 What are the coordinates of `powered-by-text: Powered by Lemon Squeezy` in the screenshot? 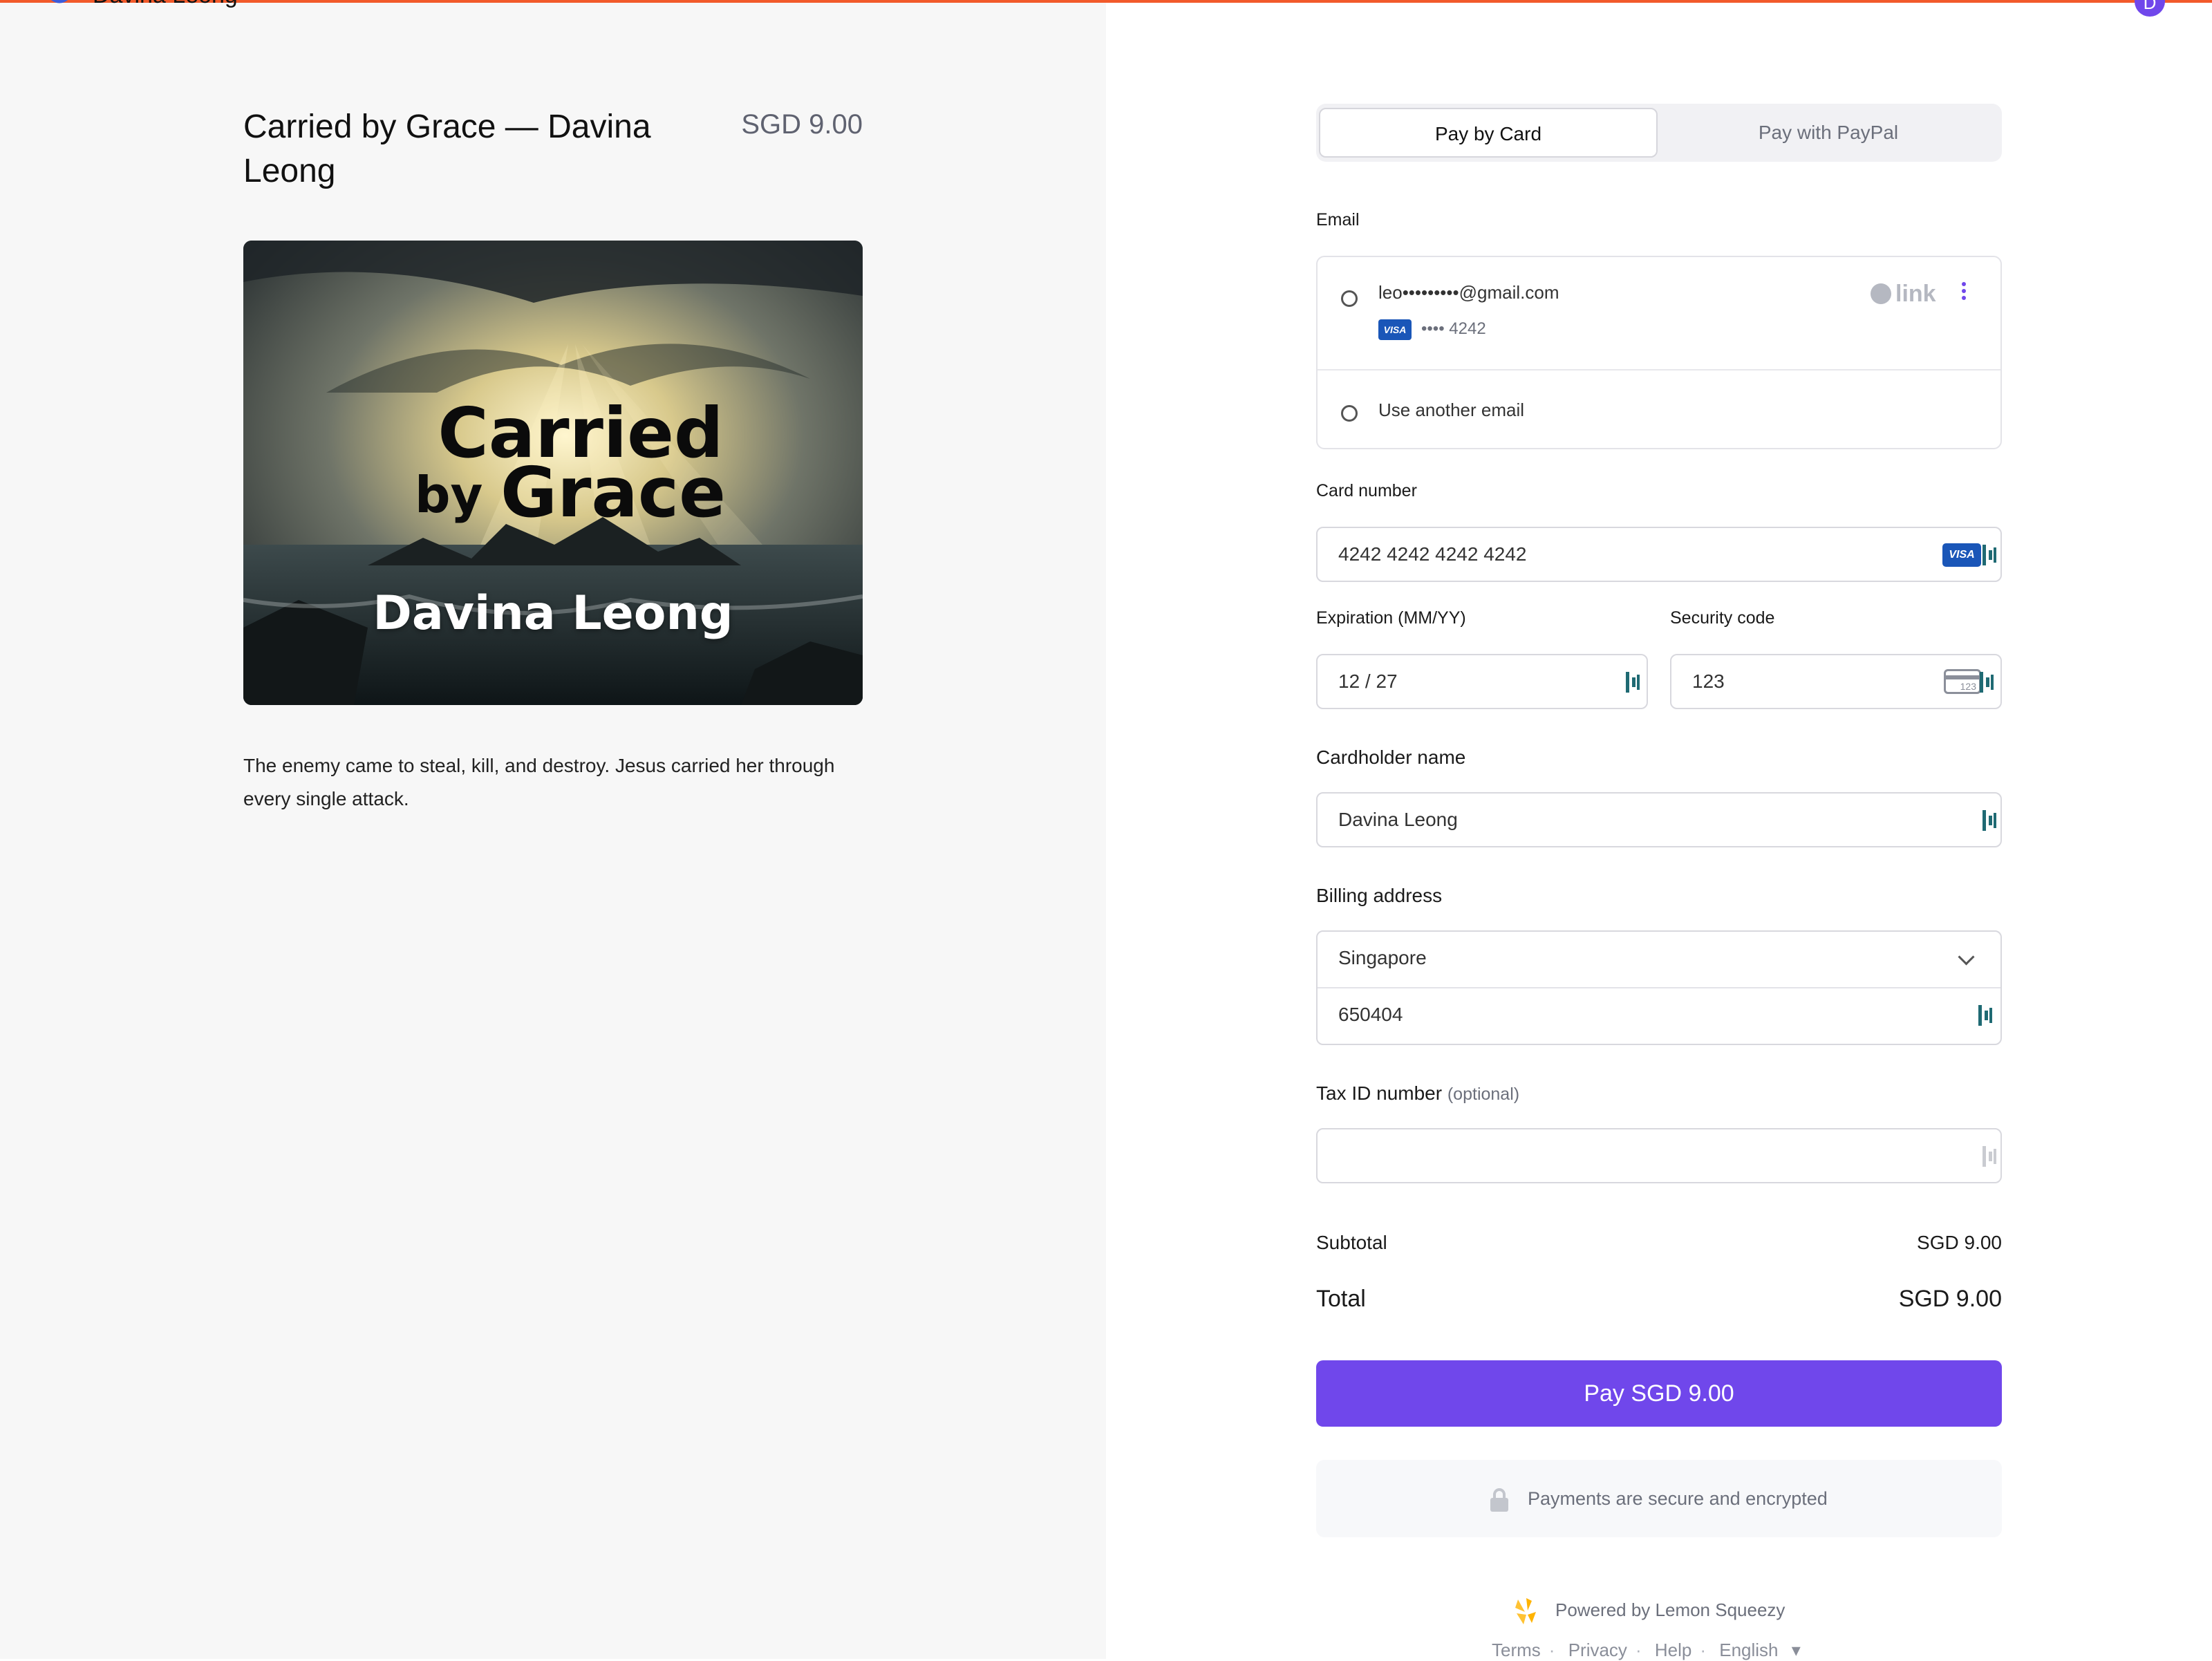 It's located at (1670, 1609).